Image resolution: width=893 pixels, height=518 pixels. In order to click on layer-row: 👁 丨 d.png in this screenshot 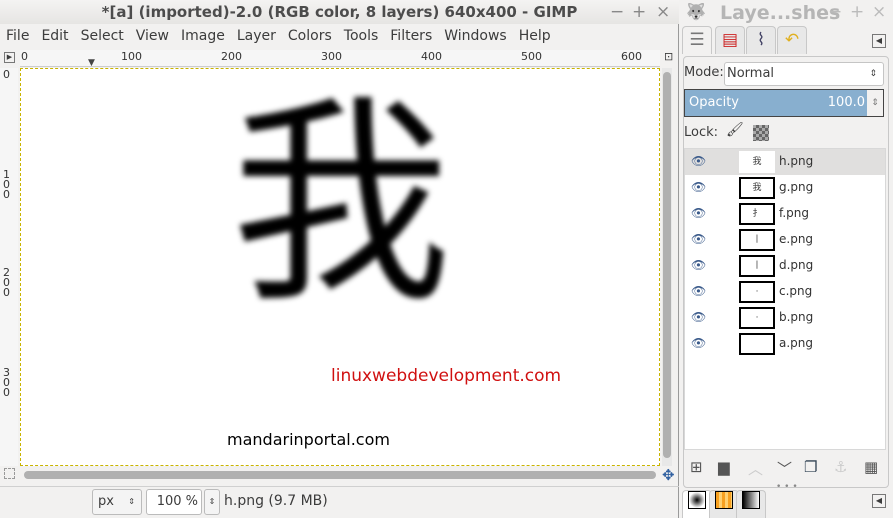, I will do `click(785, 266)`.